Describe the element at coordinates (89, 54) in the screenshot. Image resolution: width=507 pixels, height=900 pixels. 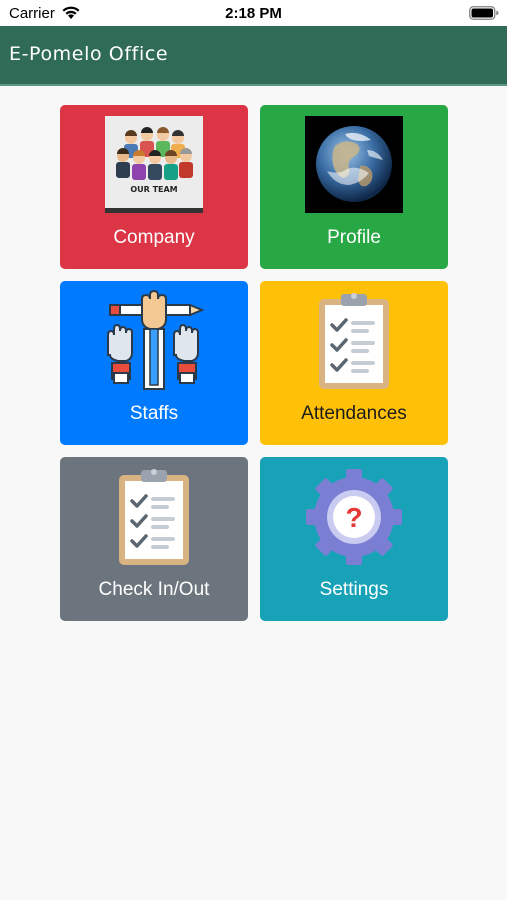
I see `app-title: E-Pomelo Office` at that location.